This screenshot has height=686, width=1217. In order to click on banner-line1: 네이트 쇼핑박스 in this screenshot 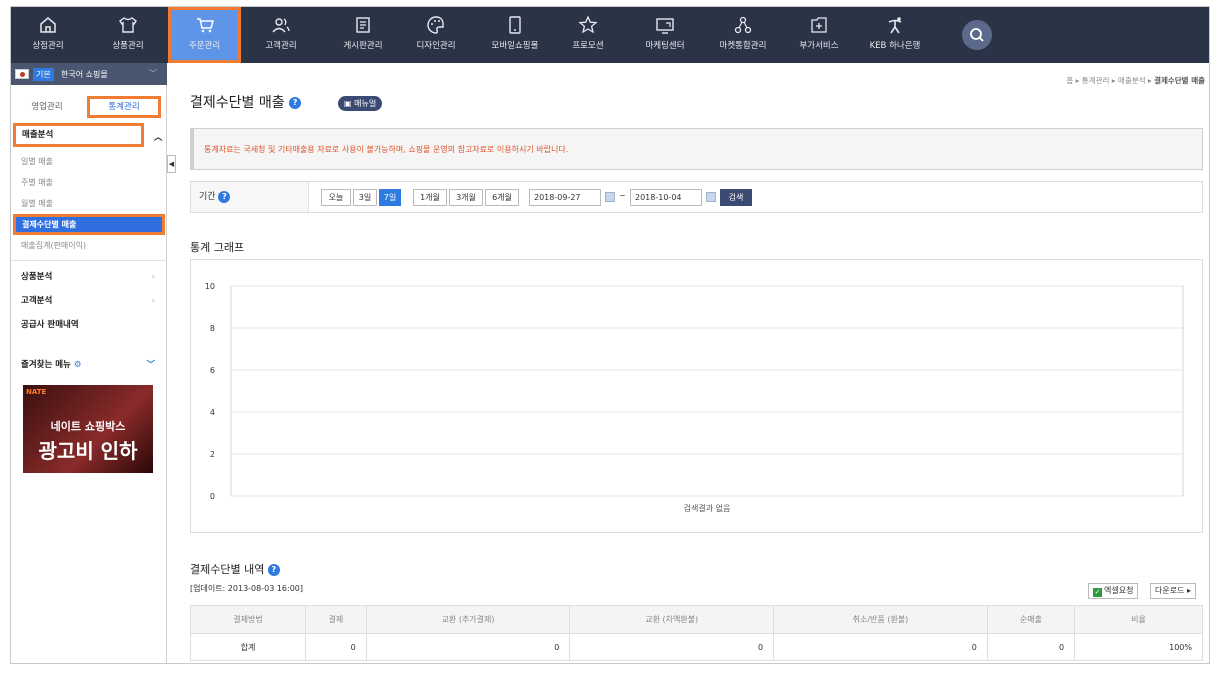, I will do `click(88, 426)`.